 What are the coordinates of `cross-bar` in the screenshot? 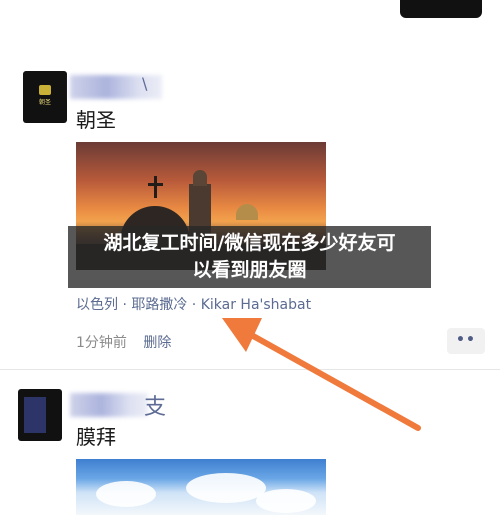 It's located at (155, 184).